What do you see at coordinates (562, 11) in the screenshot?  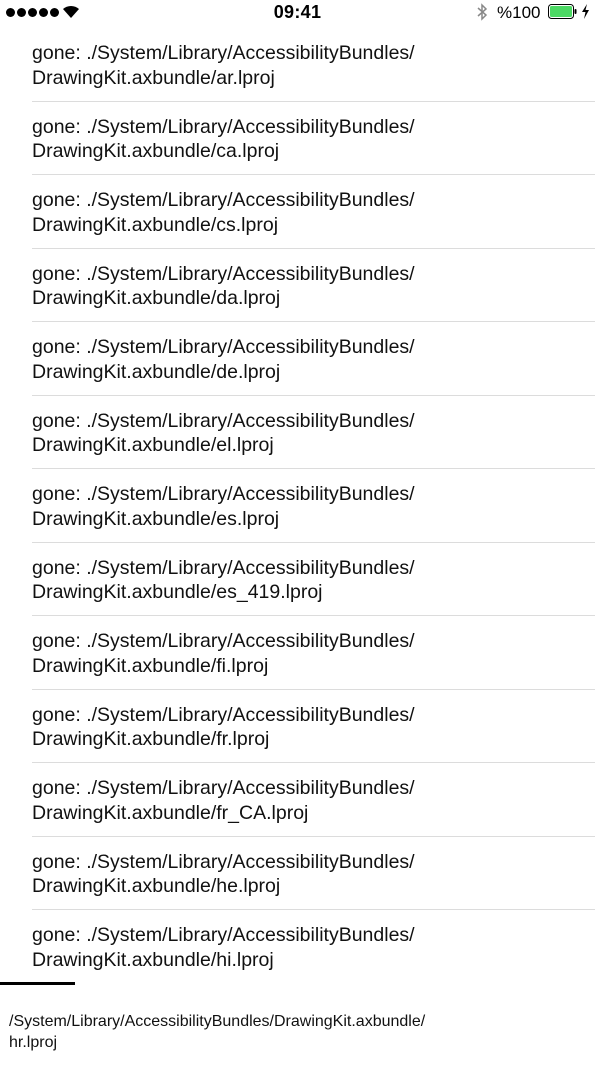 I see `battery-icon` at bounding box center [562, 11].